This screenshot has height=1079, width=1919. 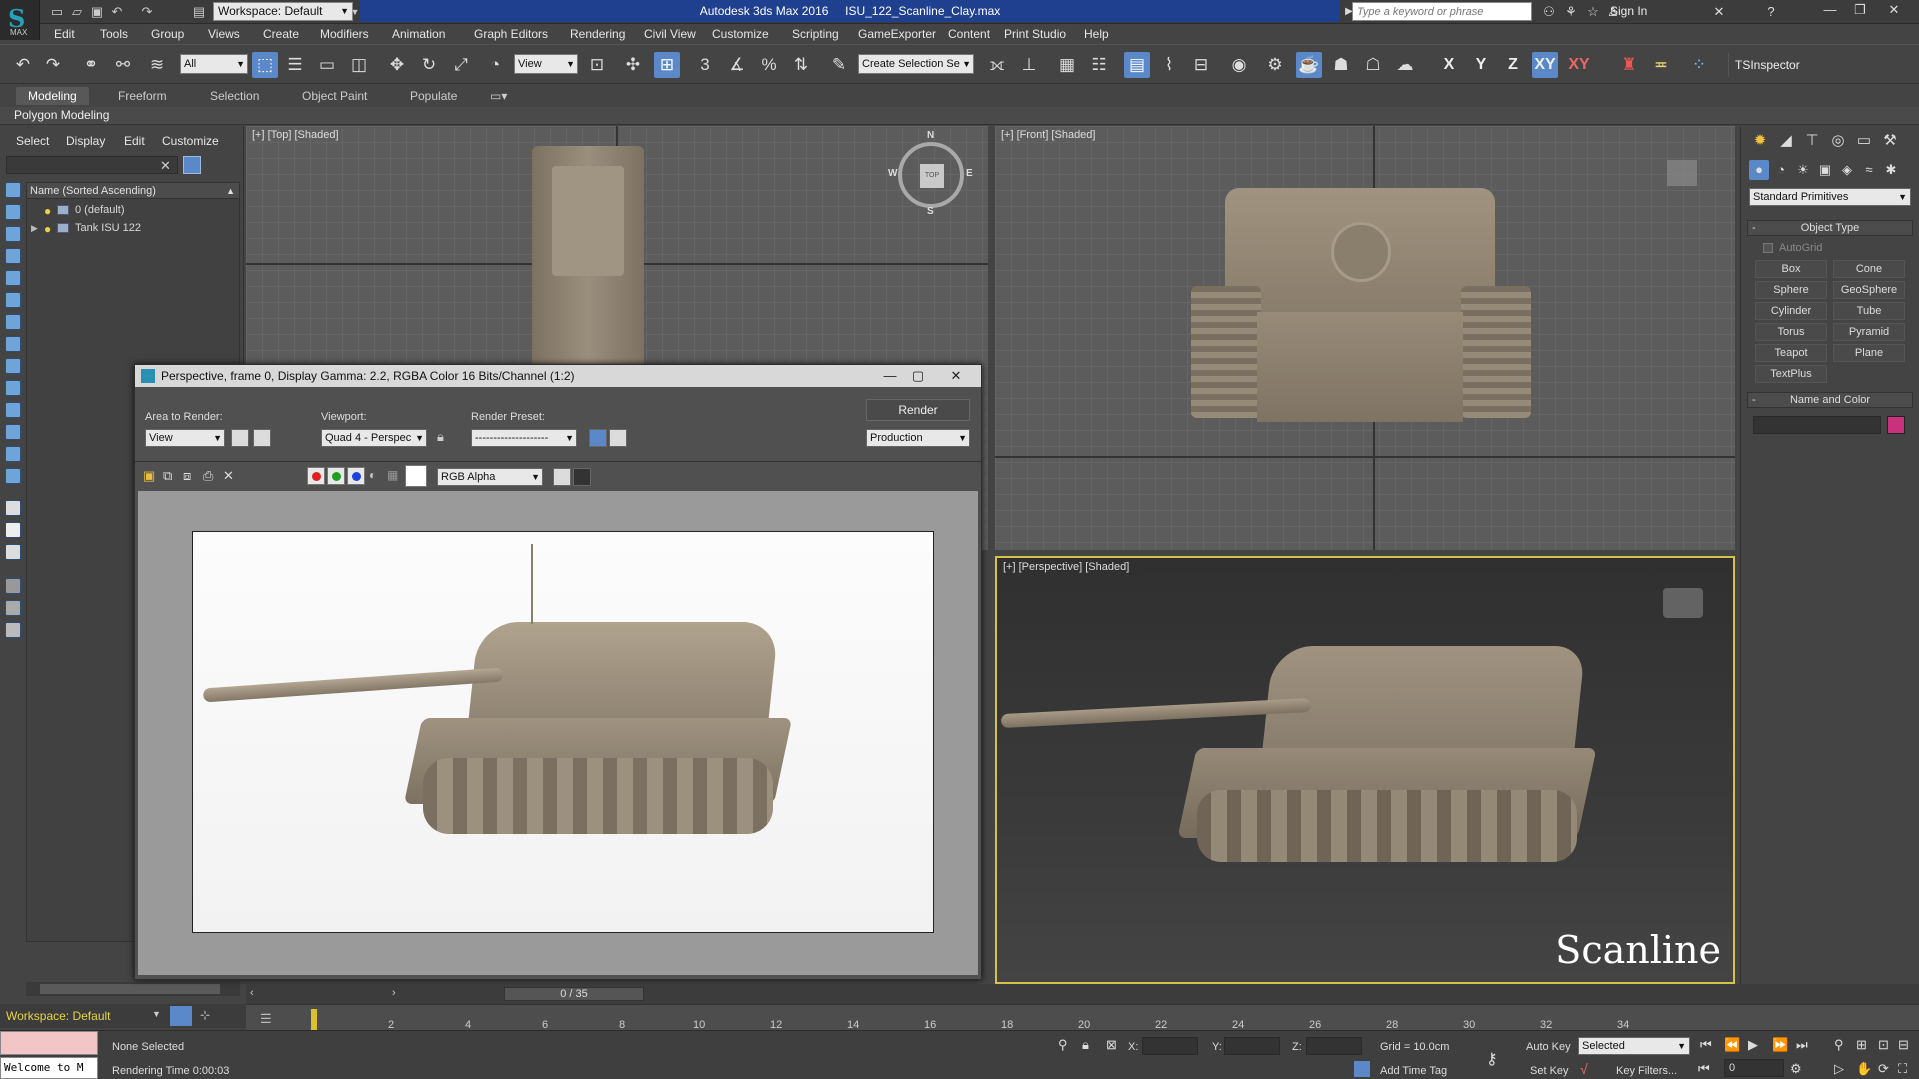 I want to click on key-mode-toggle-icon: ⏮, so click(x=1704, y=1069).